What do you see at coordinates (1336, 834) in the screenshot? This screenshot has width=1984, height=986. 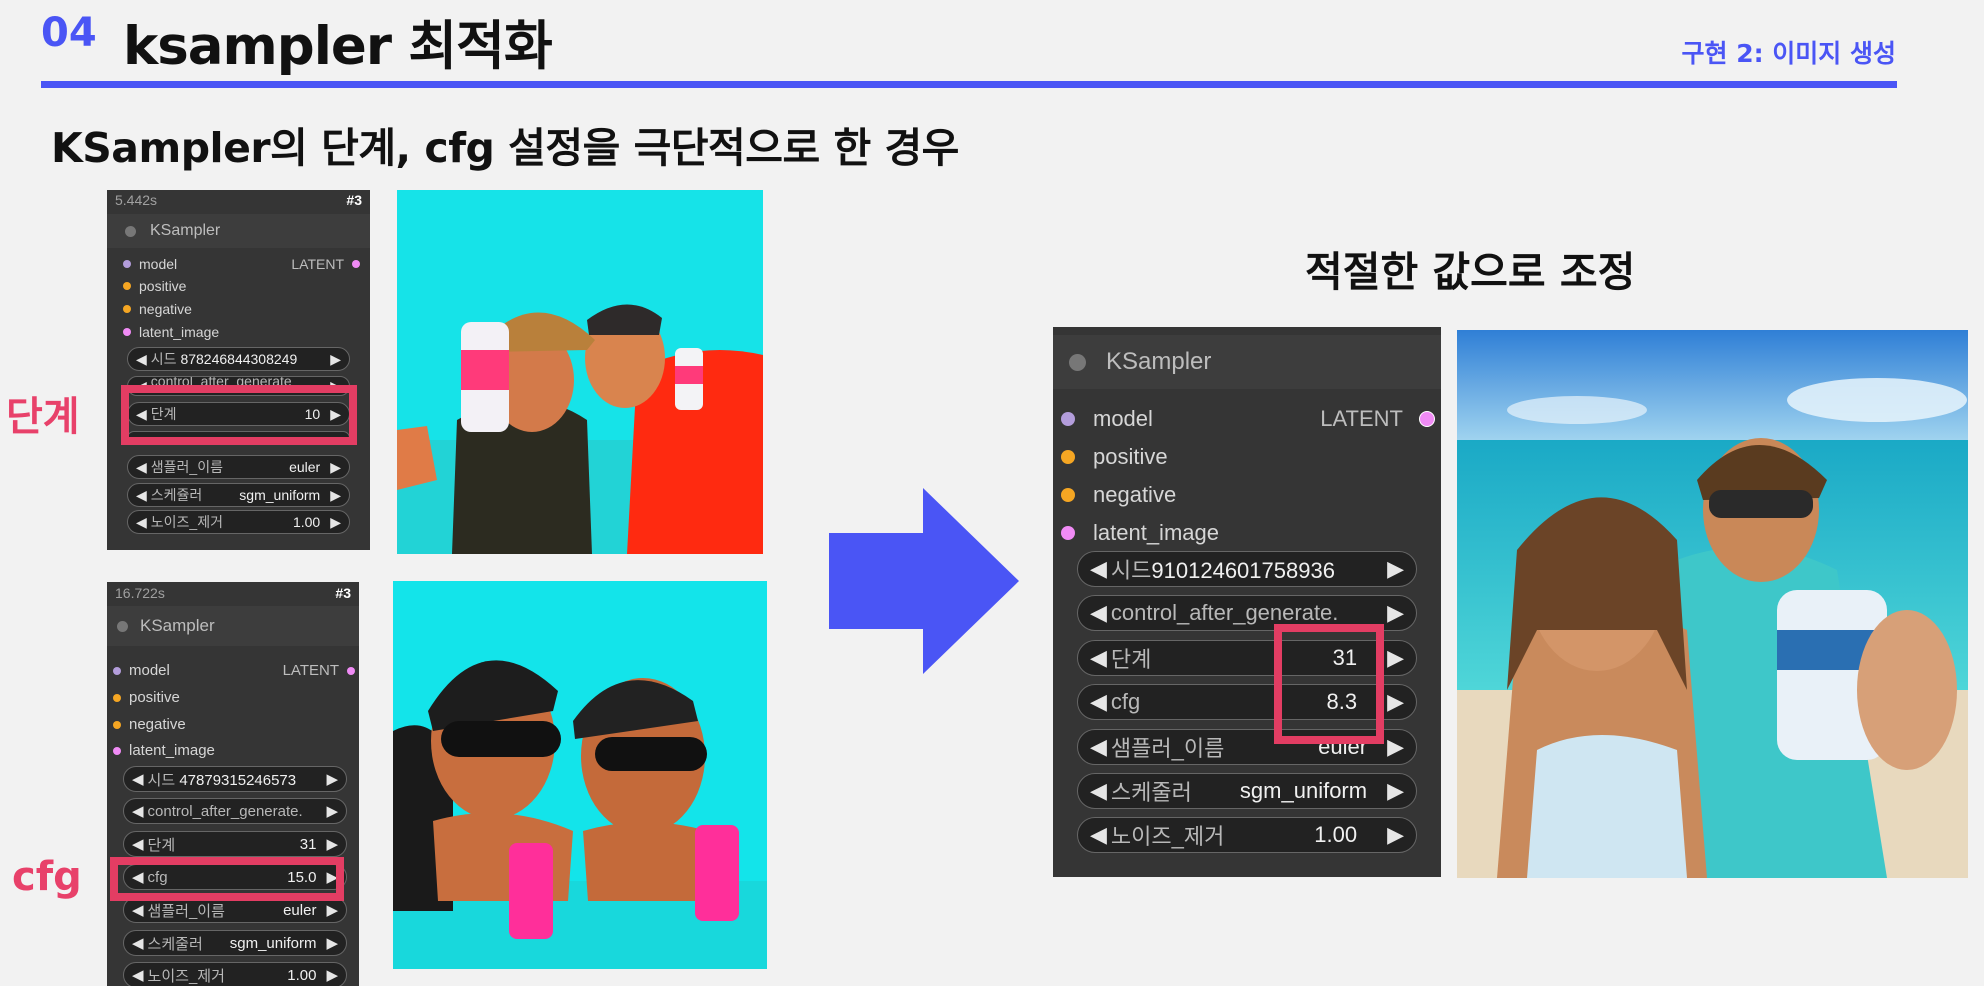 I see `denoise-value: 1.00` at bounding box center [1336, 834].